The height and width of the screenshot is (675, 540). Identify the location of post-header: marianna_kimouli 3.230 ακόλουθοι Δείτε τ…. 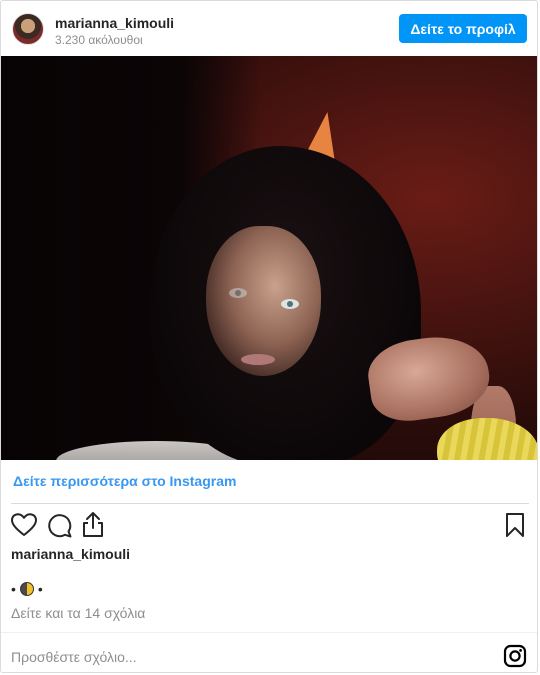
(269, 29).